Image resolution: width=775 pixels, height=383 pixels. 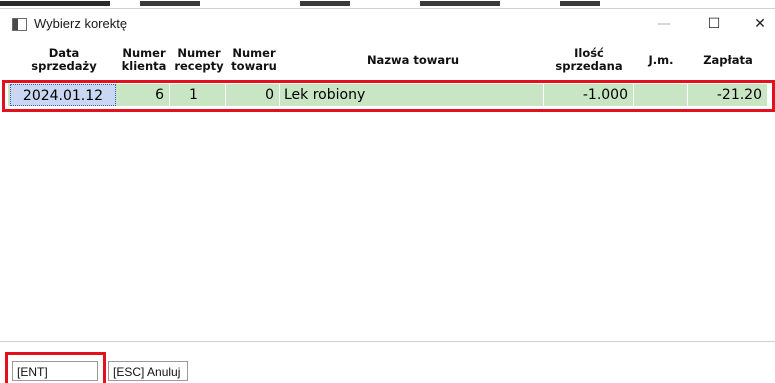 I want to click on window-titlebar: Wybierz korektę — ☐ ✕, so click(x=387, y=23).